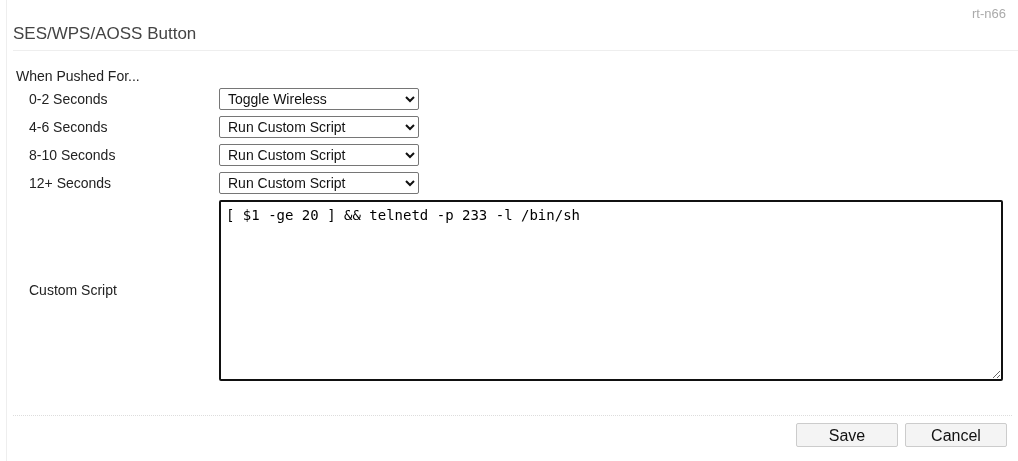  What do you see at coordinates (319, 99) in the screenshot?
I see `action-dropdown: Toggle Wireless` at bounding box center [319, 99].